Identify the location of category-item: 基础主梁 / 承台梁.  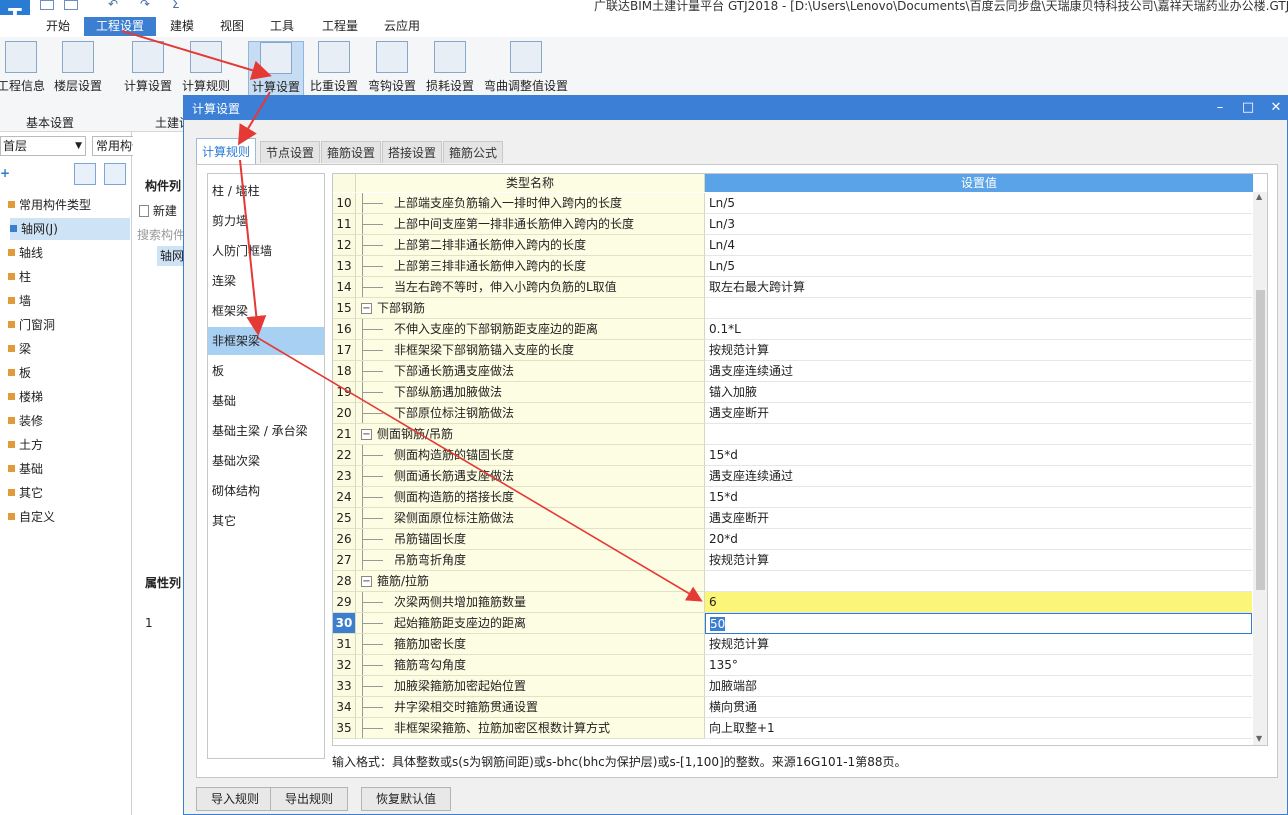
(266, 431).